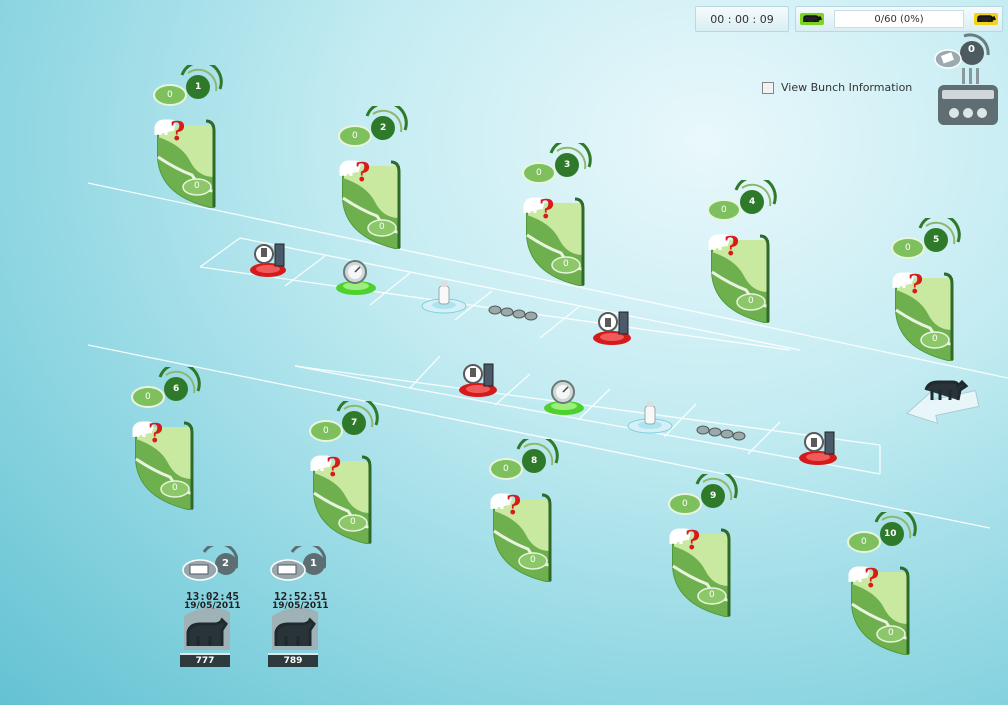 The height and width of the screenshot is (705, 1008). I want to click on pen-number: 8, so click(534, 461).